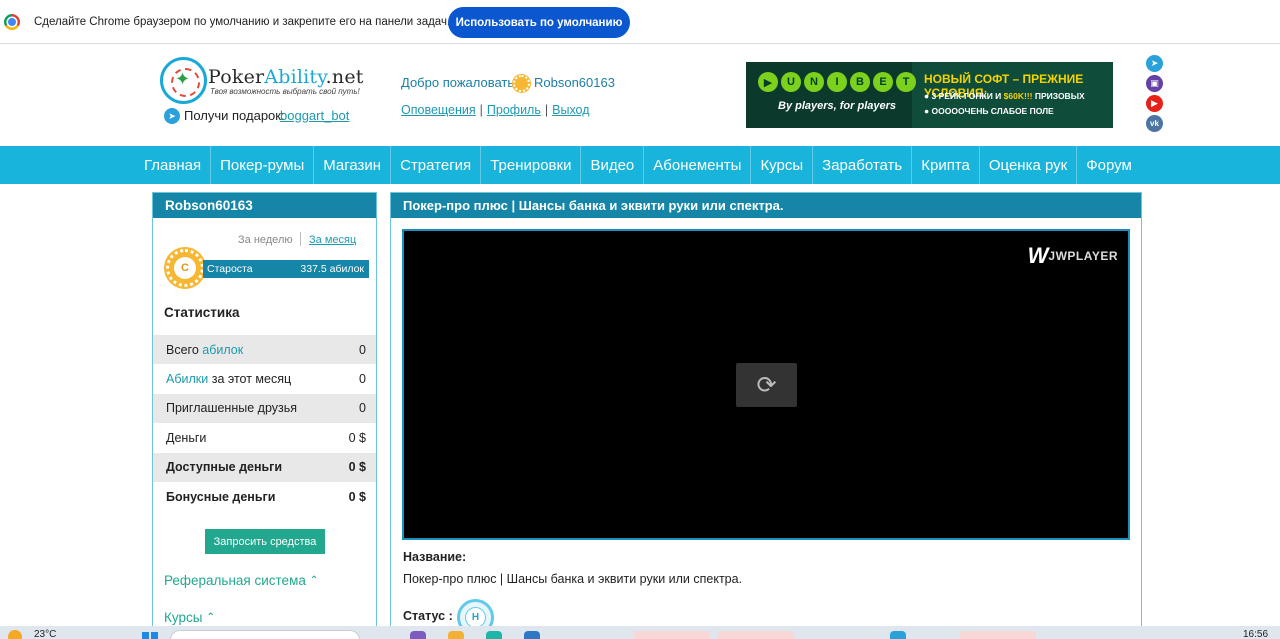 The width and height of the screenshot is (1280, 639). Describe the element at coordinates (514, 110) in the screenshot. I see `profile-link: Профиль` at that location.